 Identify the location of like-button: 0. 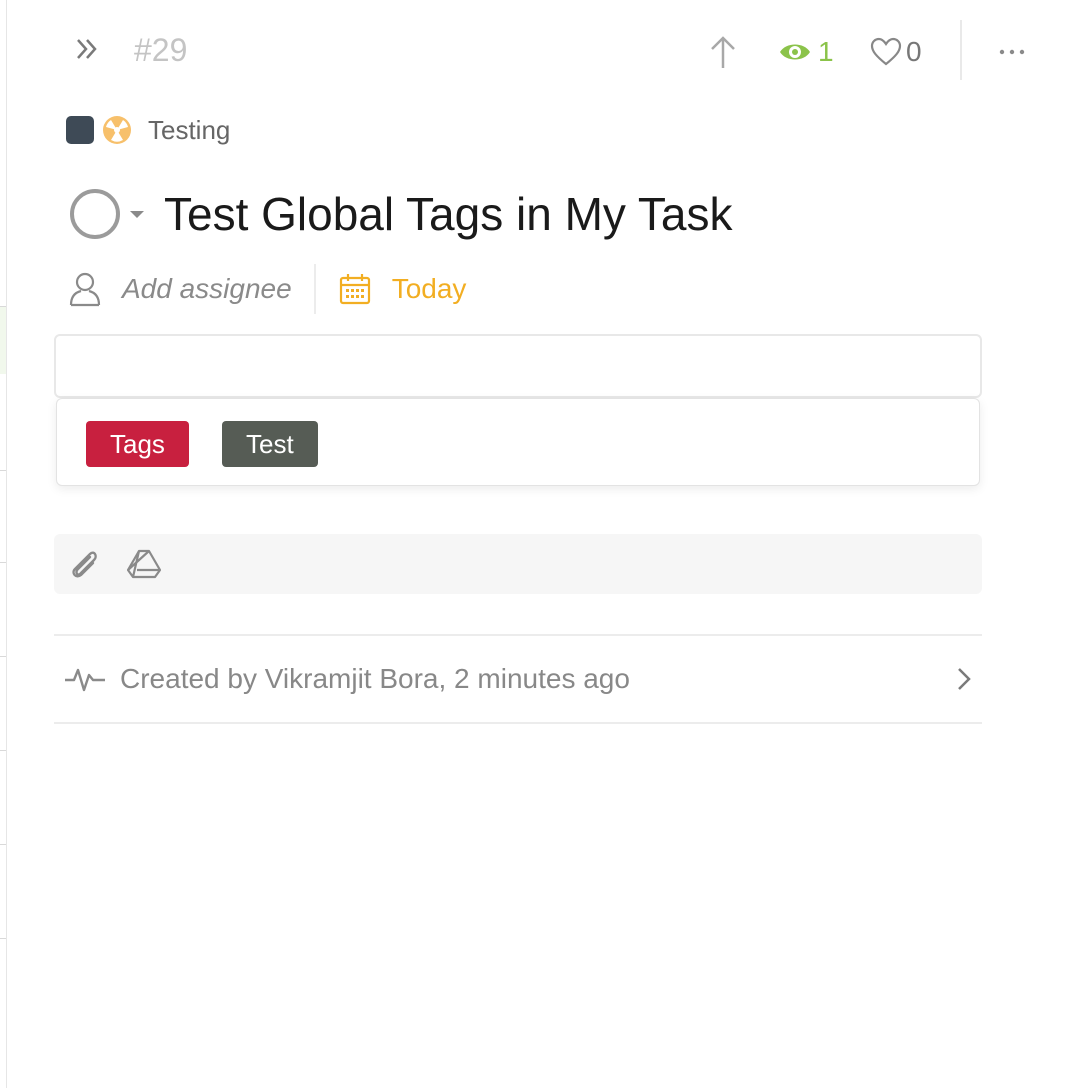
(896, 52).